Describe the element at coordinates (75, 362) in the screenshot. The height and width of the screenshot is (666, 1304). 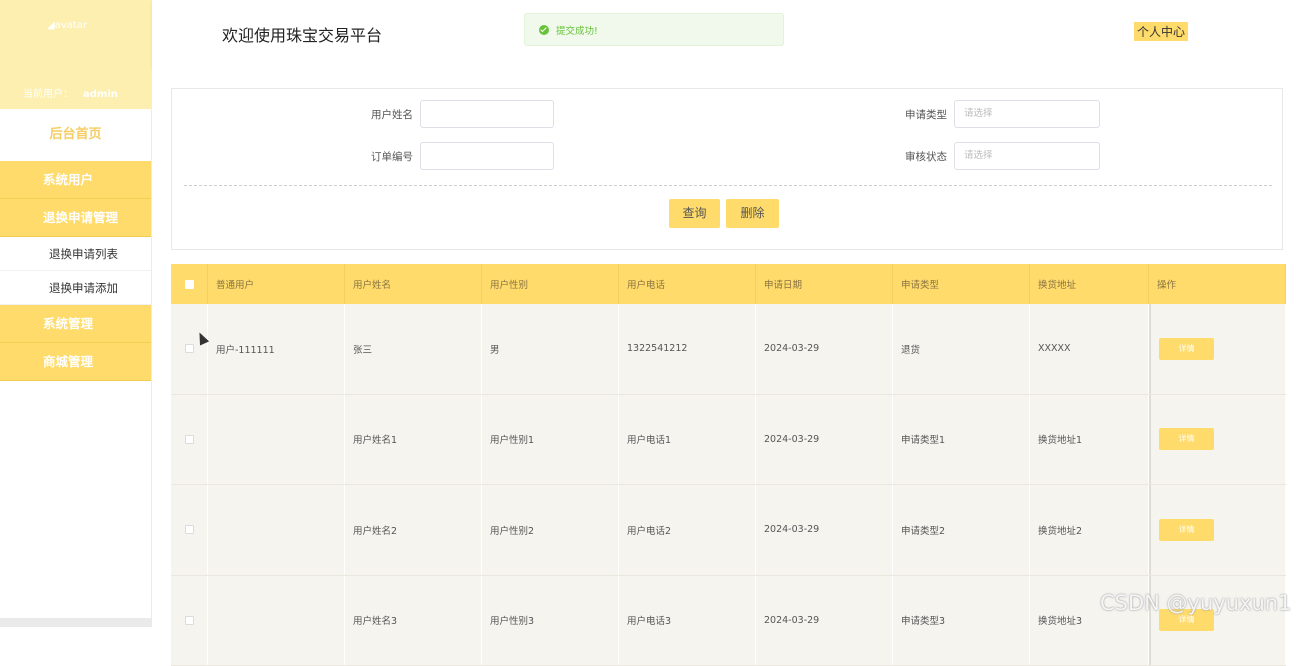
I see `sidebar-group-mall-admin: 商城管理` at that location.